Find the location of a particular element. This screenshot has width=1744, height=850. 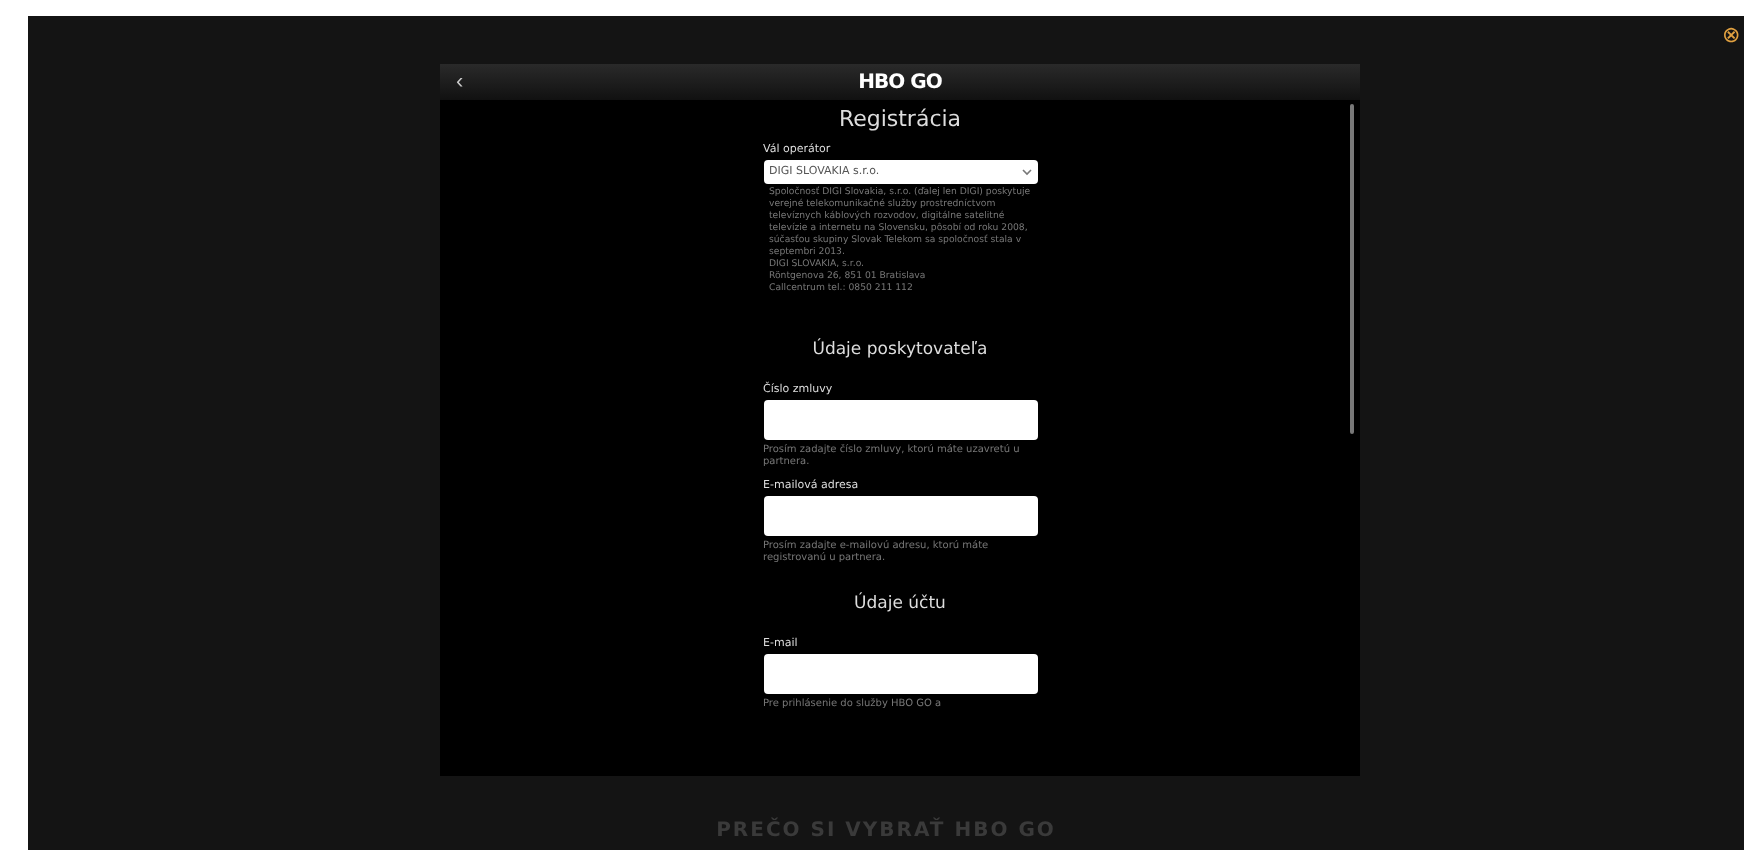

back-button: ‹ is located at coordinates (460, 82).